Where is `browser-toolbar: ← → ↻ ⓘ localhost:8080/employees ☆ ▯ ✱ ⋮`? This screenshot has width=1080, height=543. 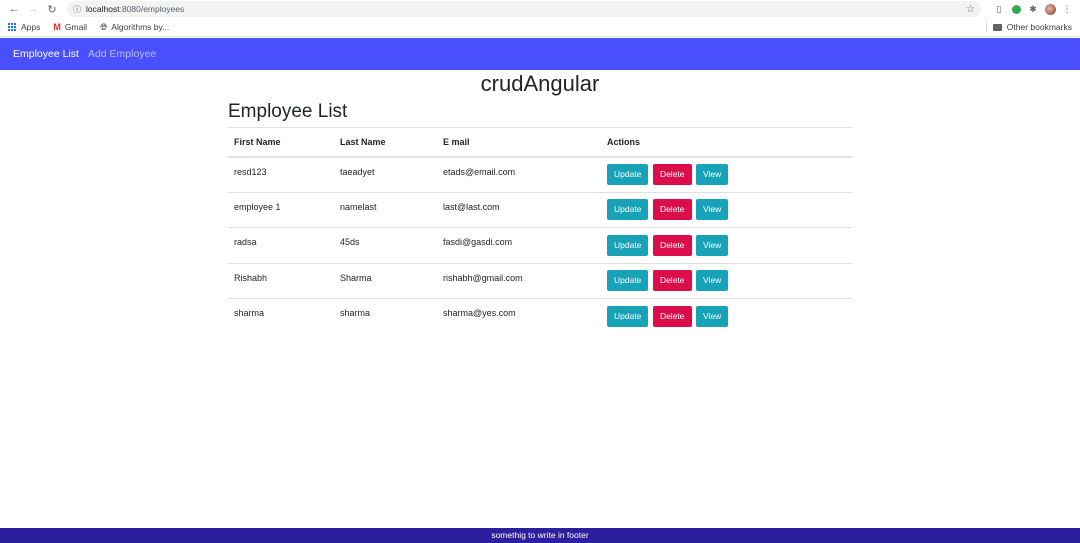
browser-toolbar: ← → ↻ ⓘ localhost:8080/employees ☆ ▯ ✱ ⋮ is located at coordinates (540, 9).